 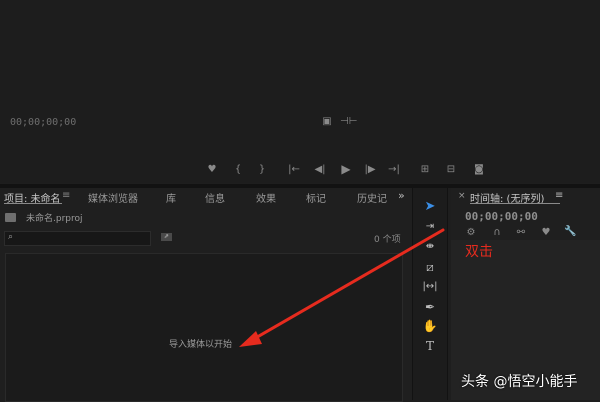 What do you see at coordinates (342, 287) in the screenshot?
I see `annotation-arrow` at bounding box center [342, 287].